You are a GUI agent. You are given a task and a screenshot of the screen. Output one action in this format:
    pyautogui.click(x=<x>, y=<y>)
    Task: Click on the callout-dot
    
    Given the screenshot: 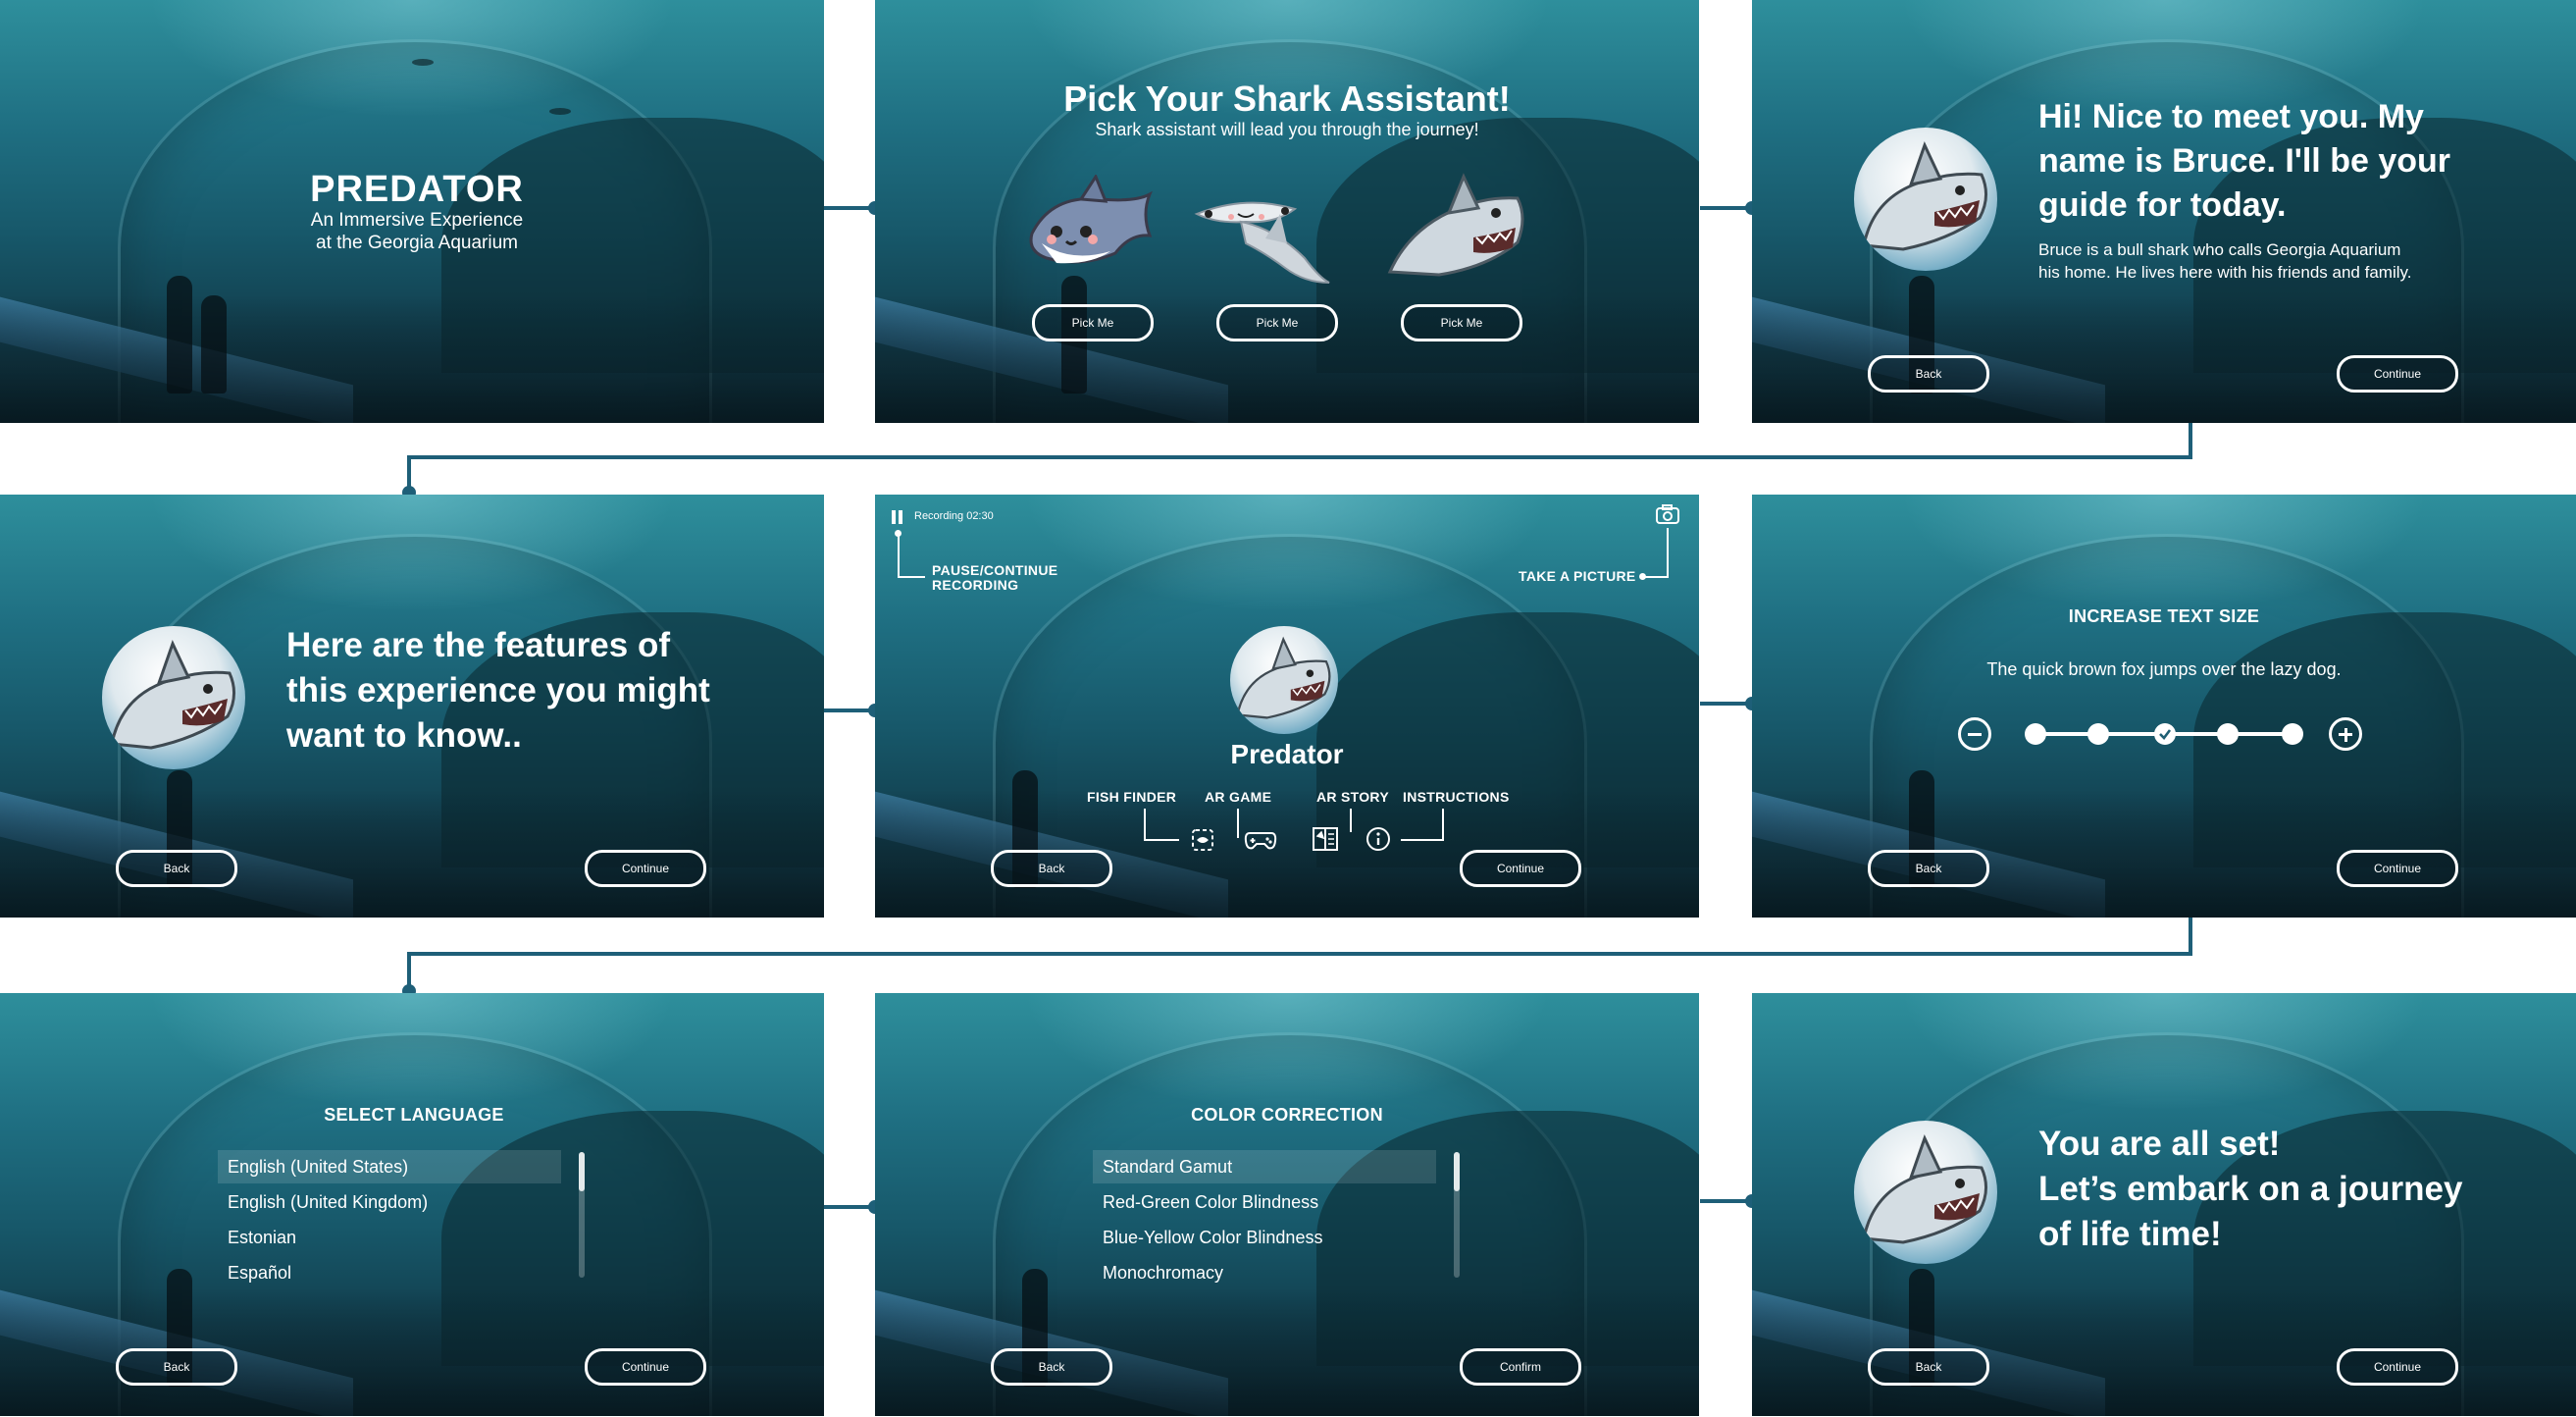 What is the action you would take?
    pyautogui.click(x=1642, y=576)
    